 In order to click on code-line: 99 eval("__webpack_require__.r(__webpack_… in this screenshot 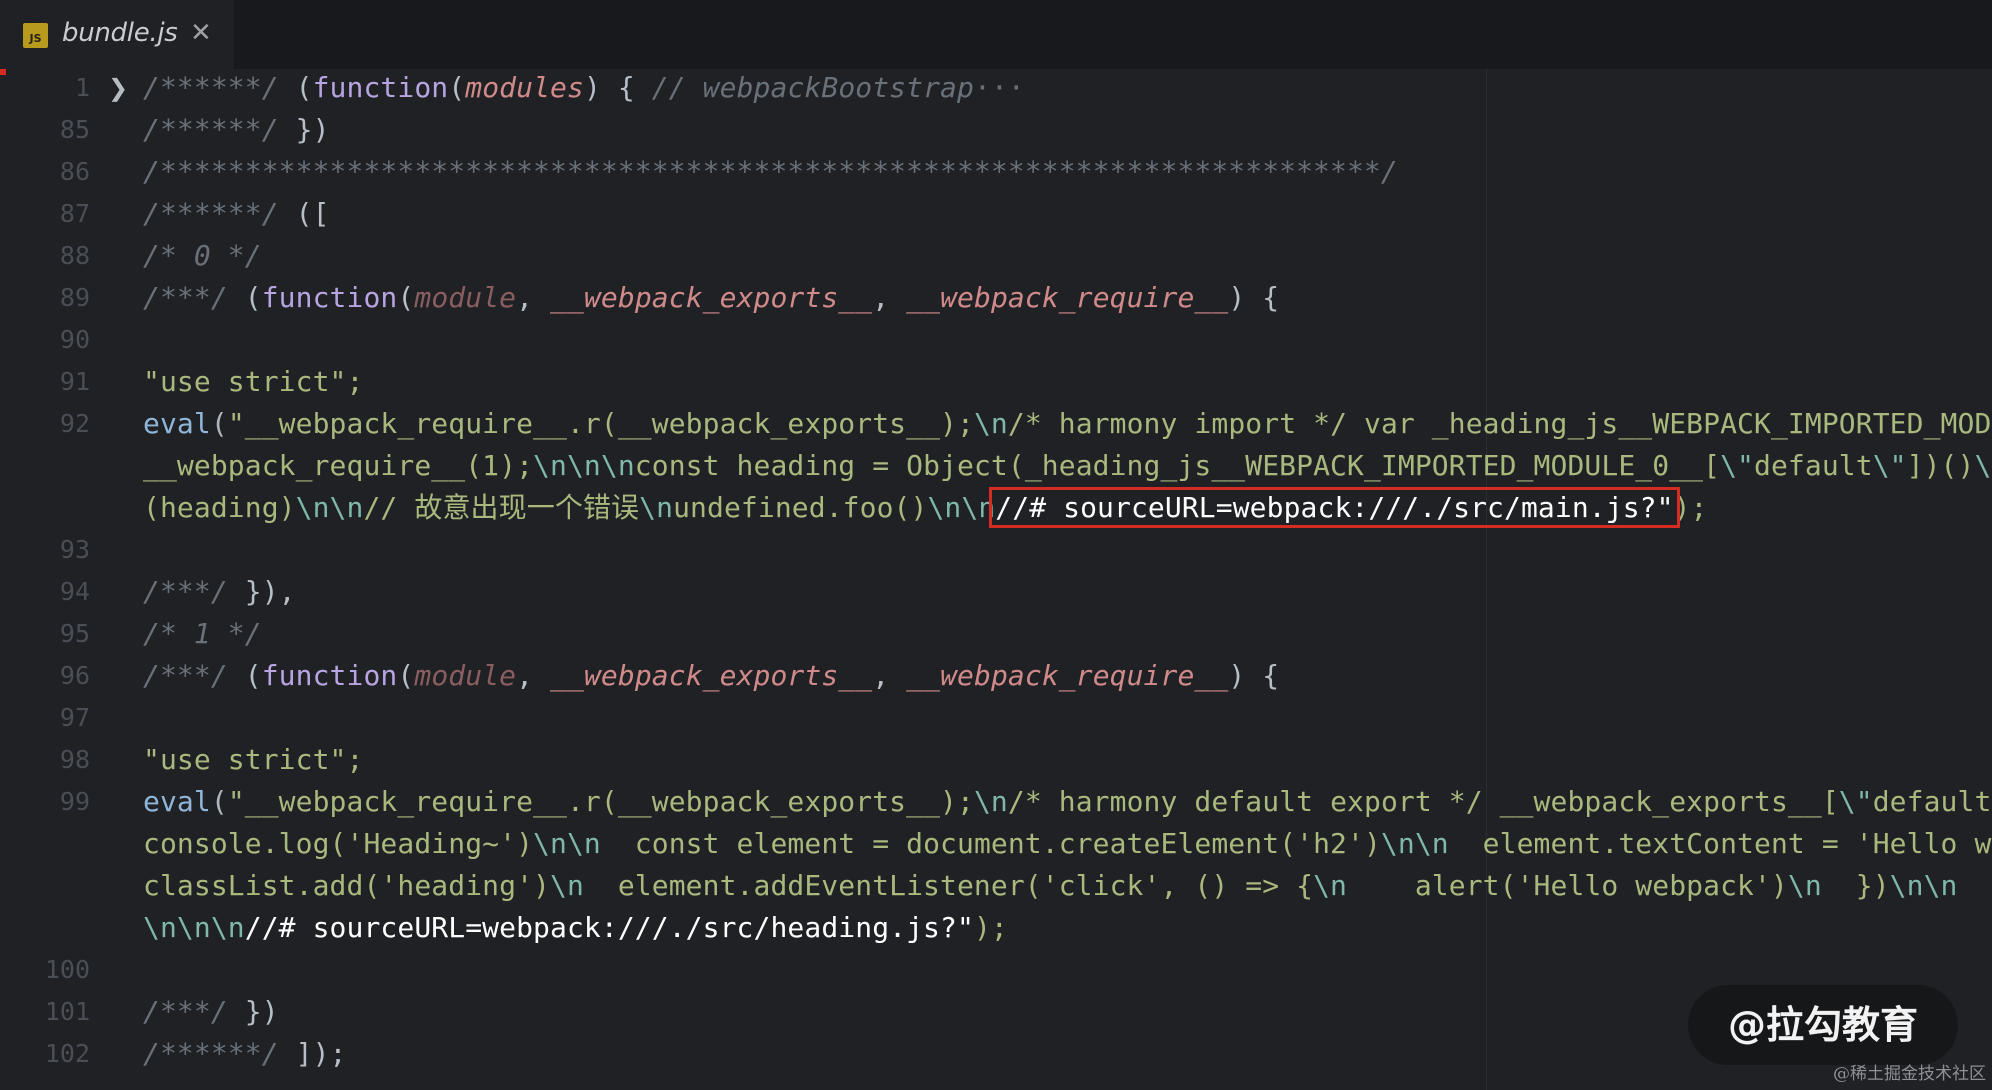, I will do `click(996, 802)`.